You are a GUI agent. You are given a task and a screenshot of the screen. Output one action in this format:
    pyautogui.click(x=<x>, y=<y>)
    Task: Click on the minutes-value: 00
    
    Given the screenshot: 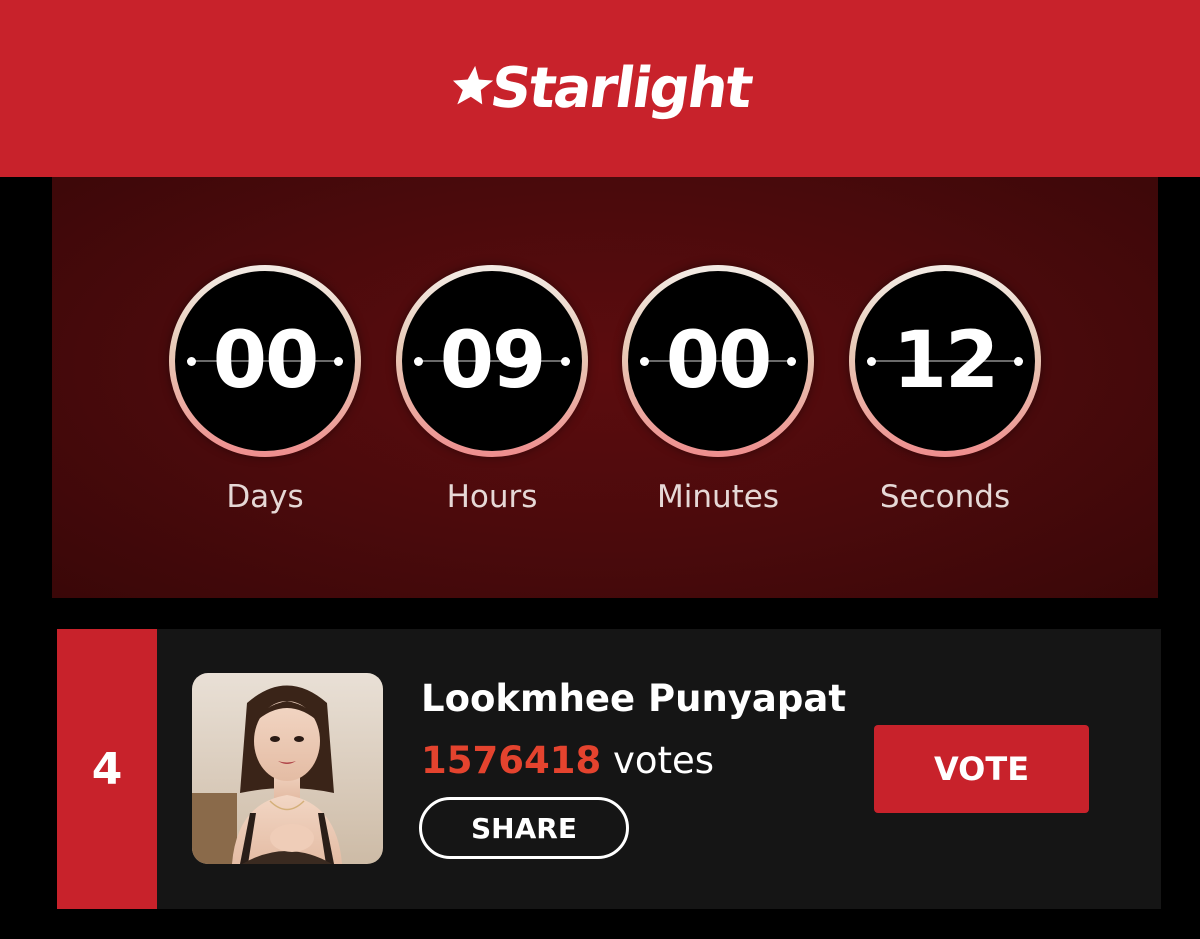 What is the action you would take?
    pyautogui.click(x=719, y=361)
    